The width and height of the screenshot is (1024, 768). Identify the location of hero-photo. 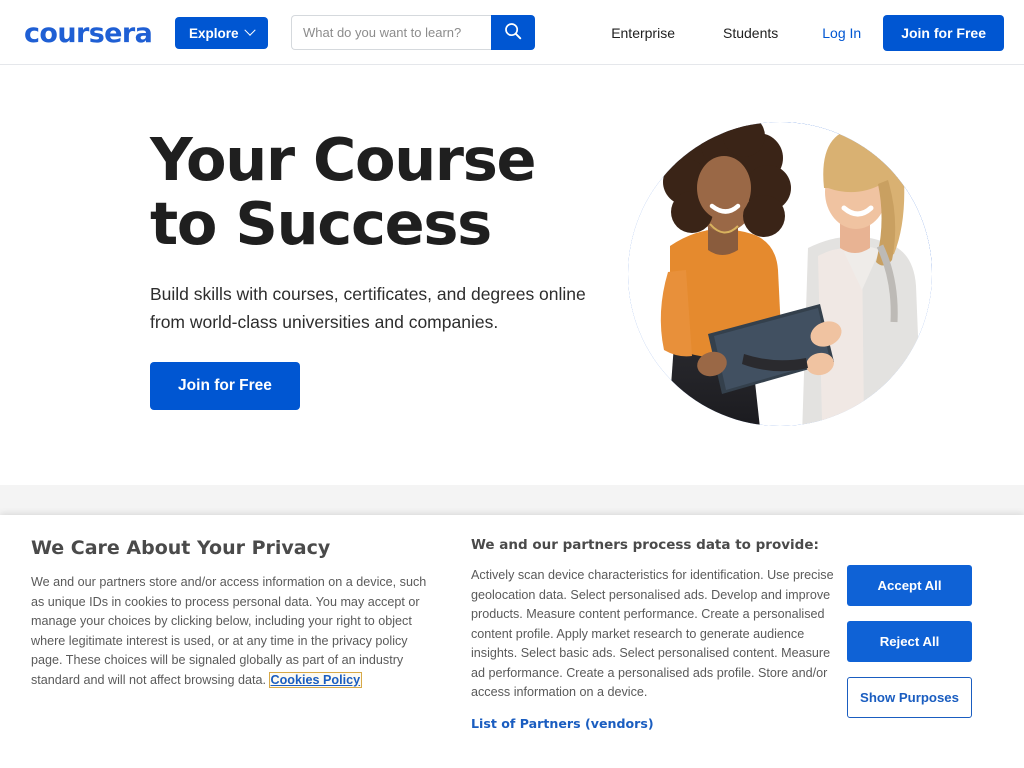
(780, 274).